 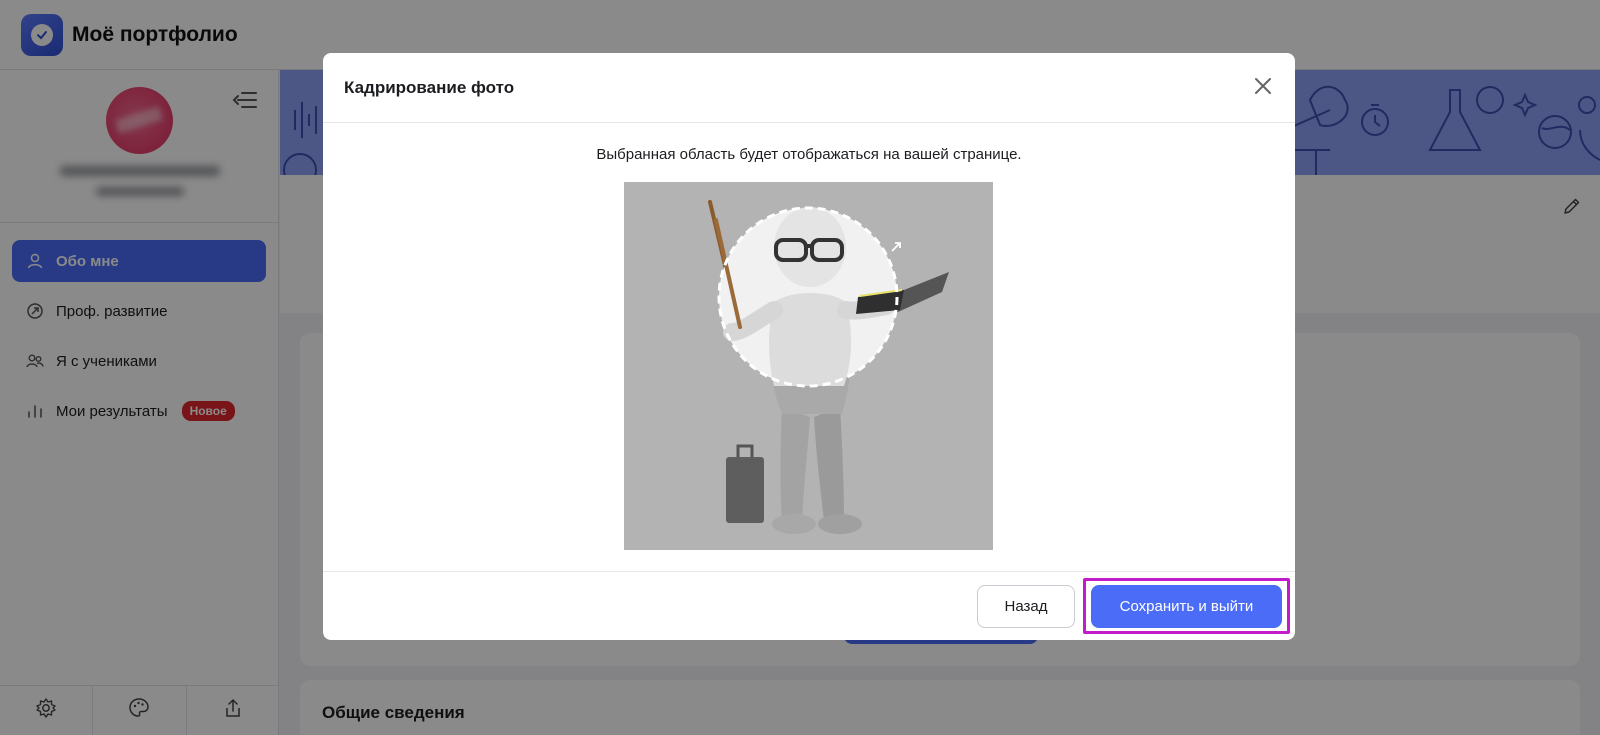 I want to click on crop-area, so click(x=808, y=366).